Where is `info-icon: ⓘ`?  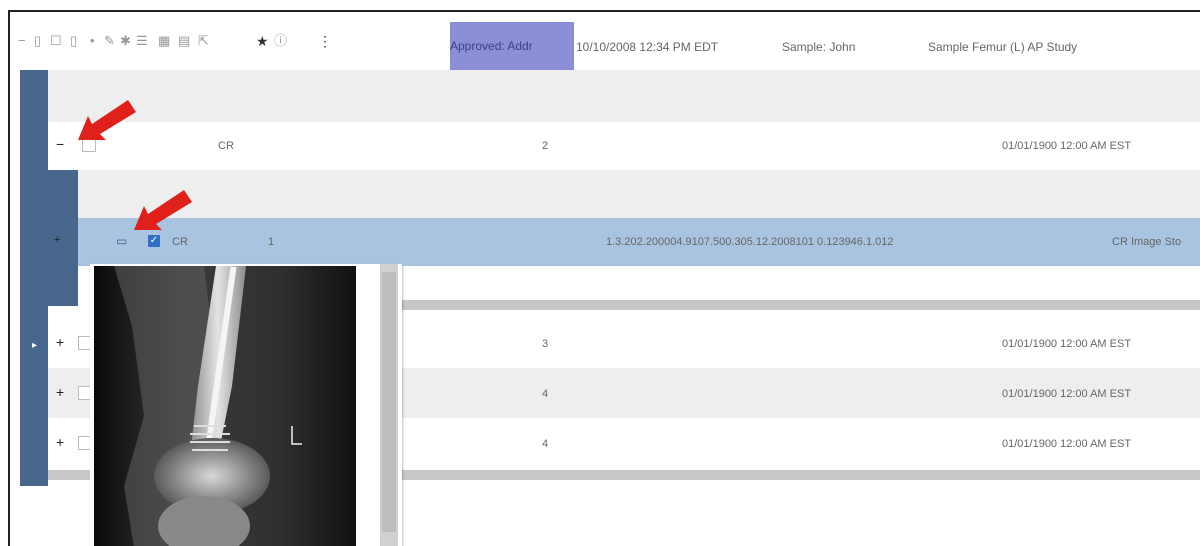
info-icon: ⓘ is located at coordinates (280, 41).